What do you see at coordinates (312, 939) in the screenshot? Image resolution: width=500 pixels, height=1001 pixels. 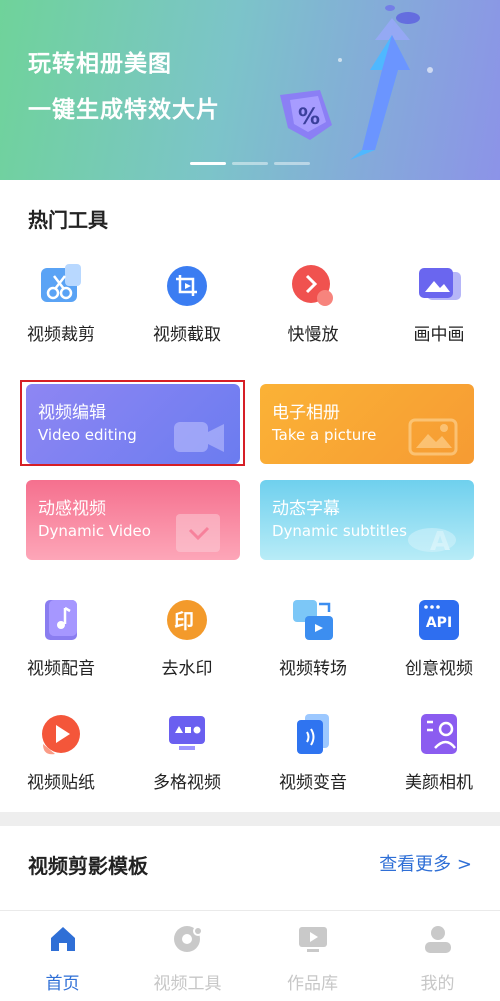 I see `library-icon` at bounding box center [312, 939].